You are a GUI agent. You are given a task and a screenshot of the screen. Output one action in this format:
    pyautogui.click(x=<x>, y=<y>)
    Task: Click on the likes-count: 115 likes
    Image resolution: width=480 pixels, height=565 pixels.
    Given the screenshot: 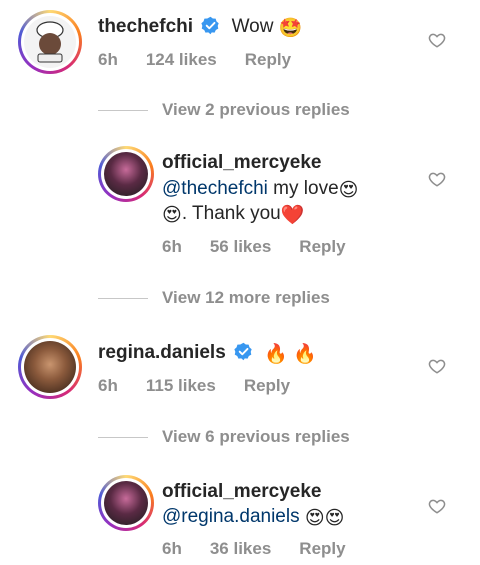 What is the action you would take?
    pyautogui.click(x=181, y=385)
    